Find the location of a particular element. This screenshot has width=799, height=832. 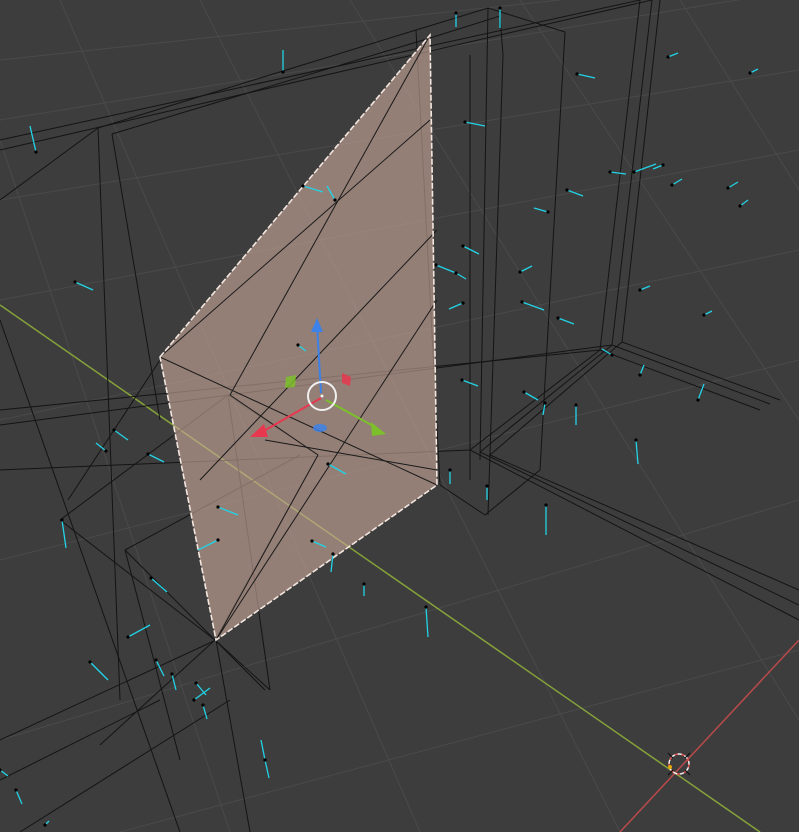

gizmo-plane-xy-handle is located at coordinates (320, 428).